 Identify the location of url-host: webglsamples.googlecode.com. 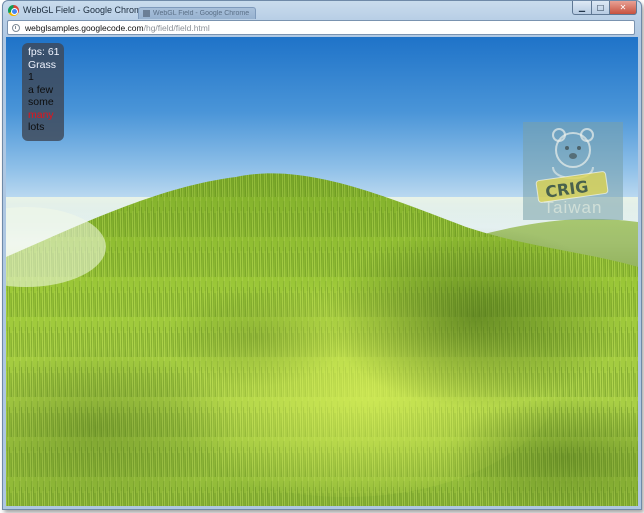
(84, 27).